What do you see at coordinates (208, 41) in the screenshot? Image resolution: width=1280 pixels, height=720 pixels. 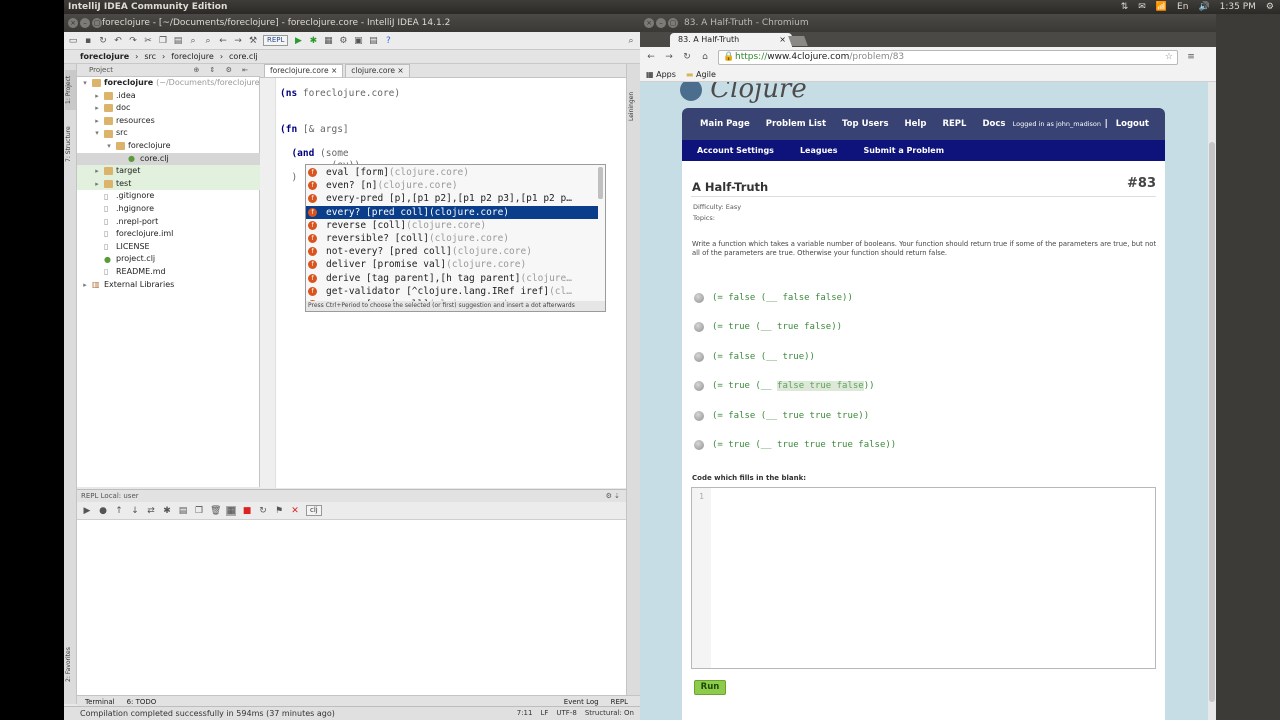 I see `replace-icon: ⌕` at bounding box center [208, 41].